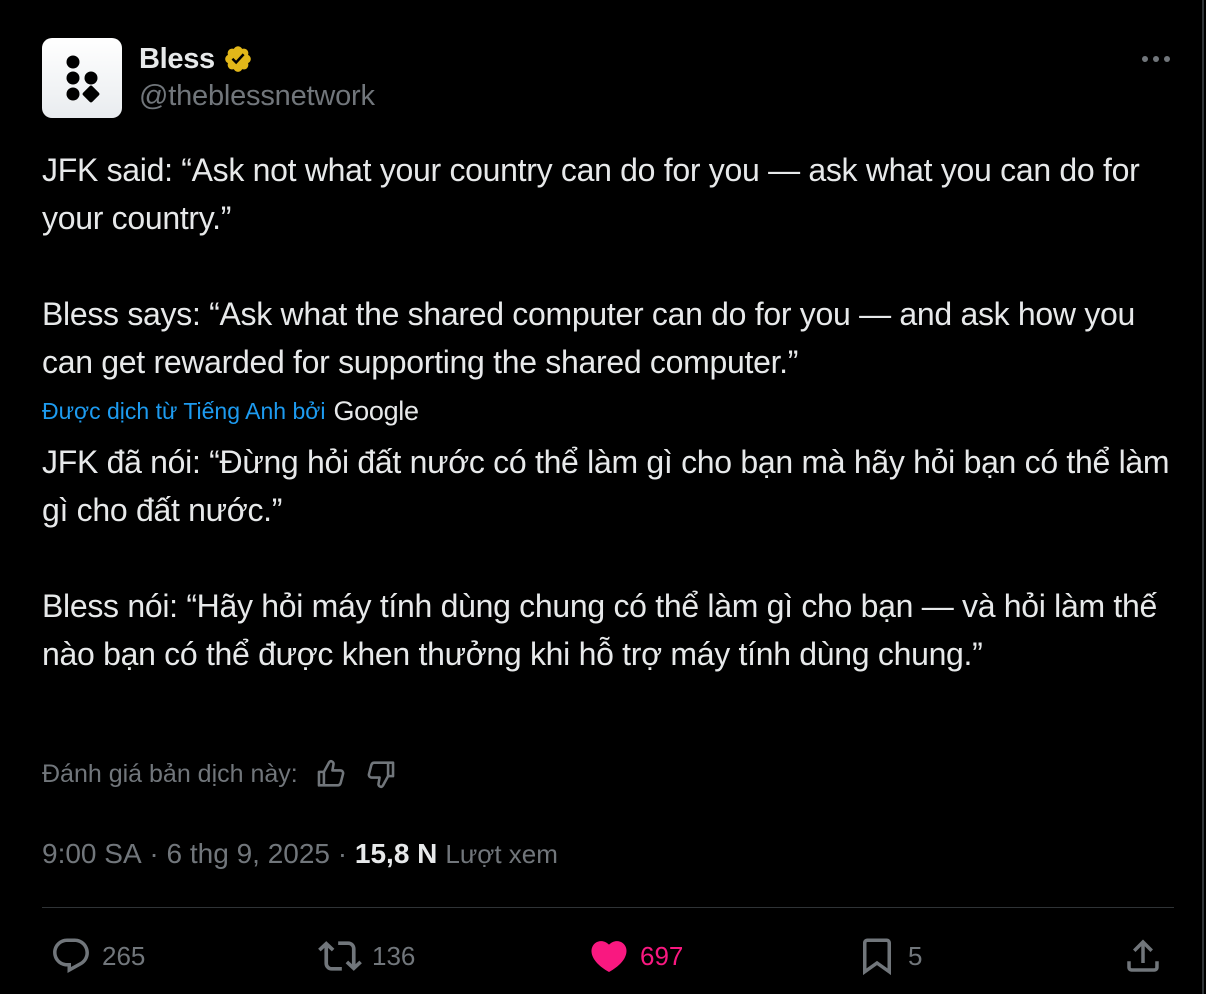 The image size is (1206, 994). What do you see at coordinates (394, 955) in the screenshot?
I see `retweet-count: 136` at bounding box center [394, 955].